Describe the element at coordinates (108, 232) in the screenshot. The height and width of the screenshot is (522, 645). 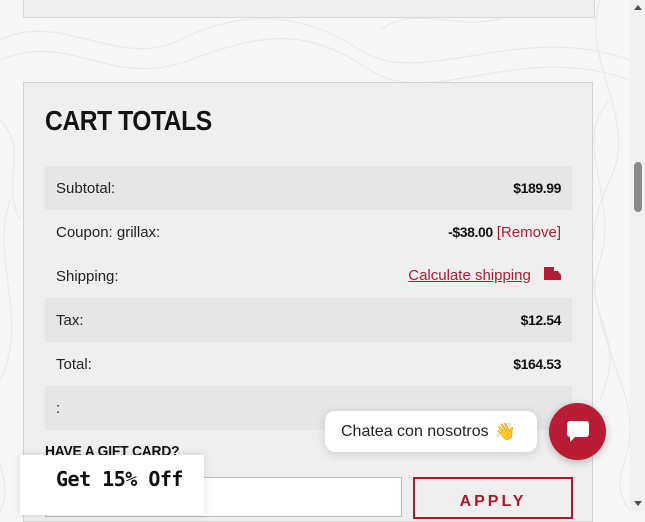
I see `coupon-label: Coupon: grillax:` at that location.